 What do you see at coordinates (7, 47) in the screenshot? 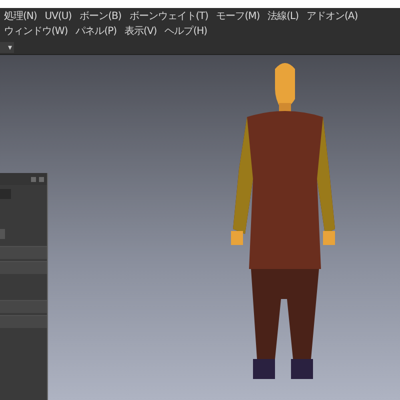
I see `dropdown-button: ▾` at bounding box center [7, 47].